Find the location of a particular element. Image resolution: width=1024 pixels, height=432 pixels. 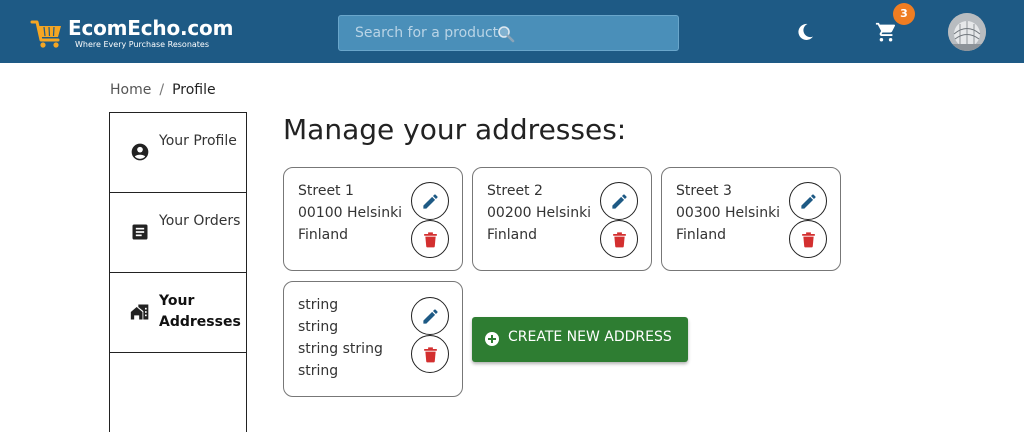

avatar is located at coordinates (967, 32).